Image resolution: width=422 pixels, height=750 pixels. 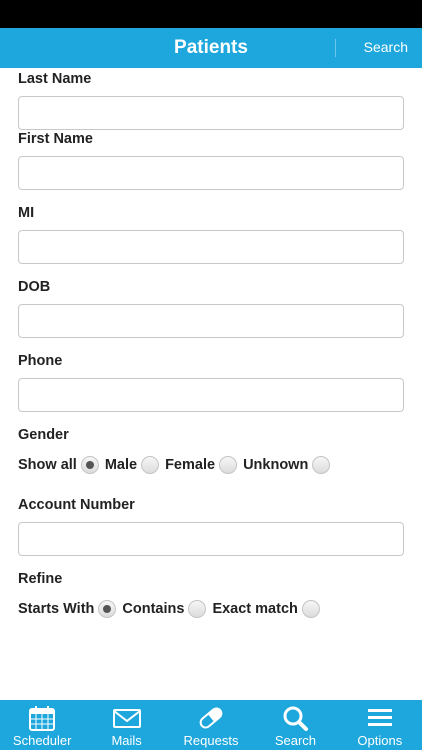 I want to click on tab-mails: Mails, so click(x=126, y=725).